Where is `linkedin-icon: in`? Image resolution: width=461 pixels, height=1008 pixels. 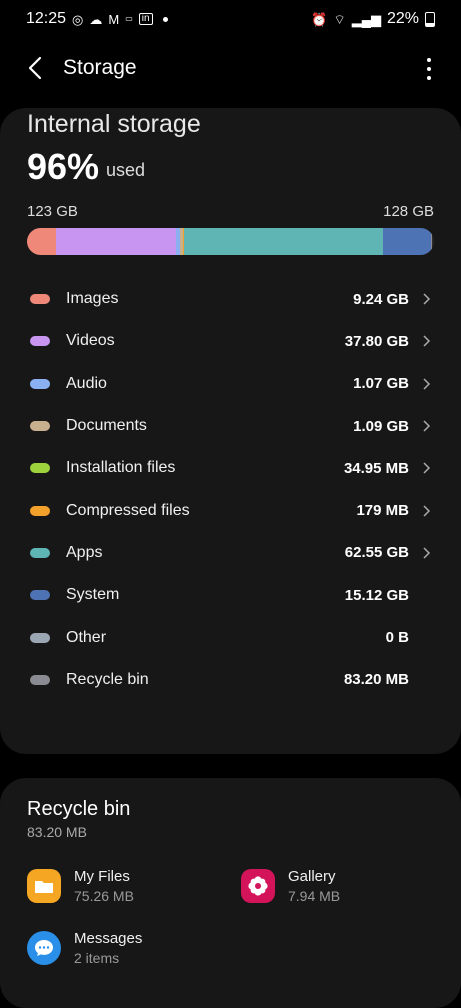 linkedin-icon: in is located at coordinates (146, 19).